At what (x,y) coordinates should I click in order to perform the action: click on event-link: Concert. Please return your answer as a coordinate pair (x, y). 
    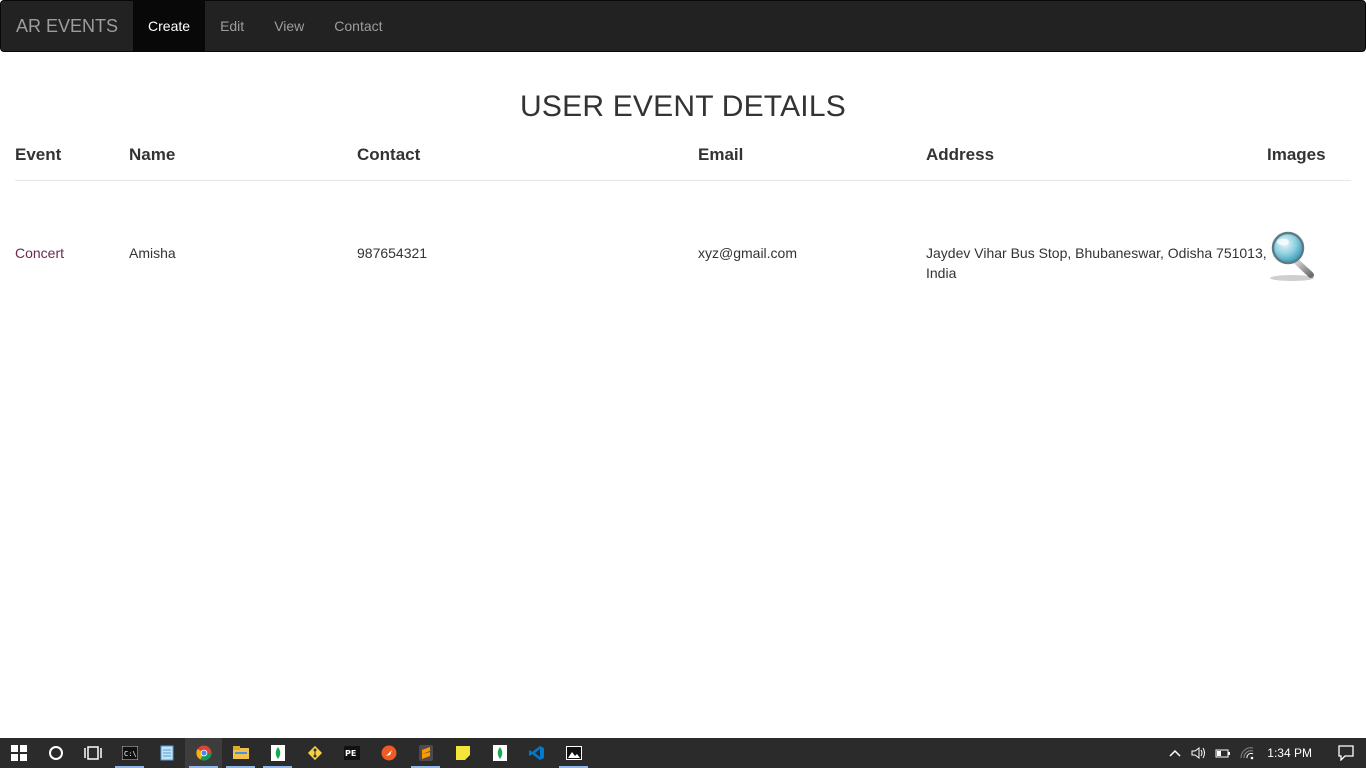
    Looking at the image, I should click on (39, 253).